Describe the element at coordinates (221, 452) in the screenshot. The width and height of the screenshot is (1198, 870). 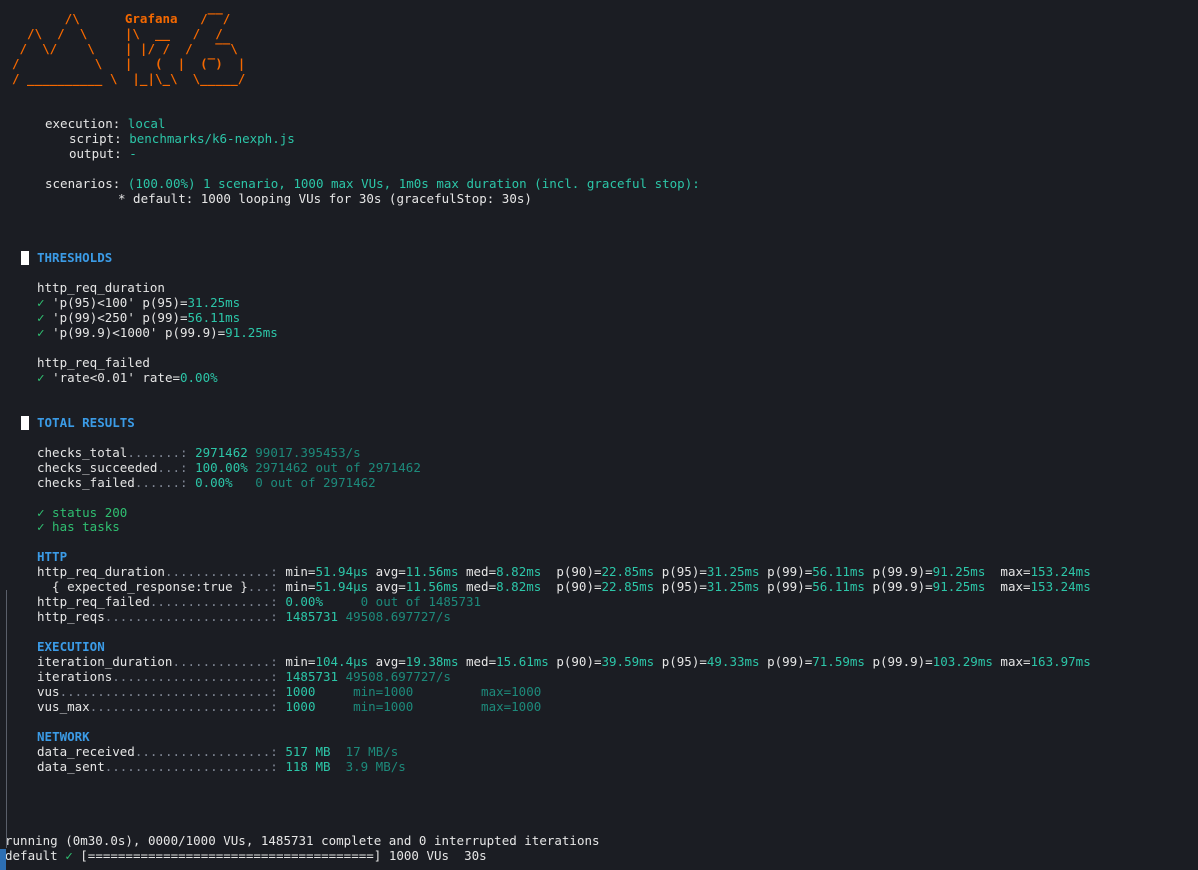
I see `metric-value: 2971462` at that location.